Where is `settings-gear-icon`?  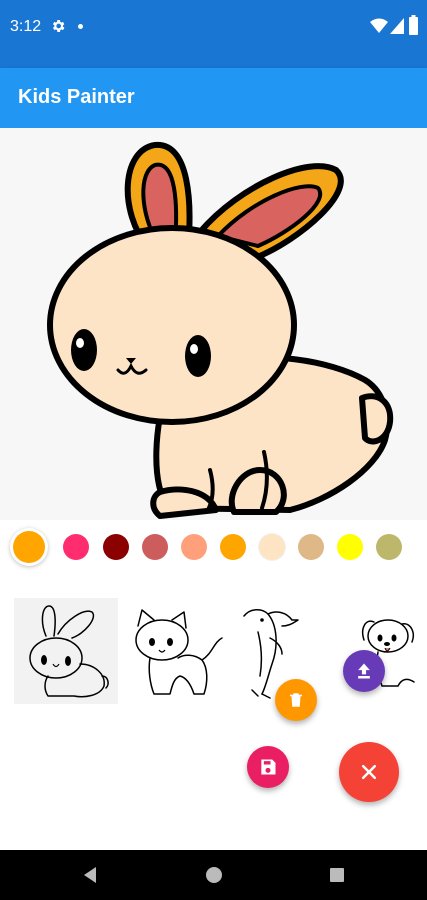
settings-gear-icon is located at coordinates (58, 26).